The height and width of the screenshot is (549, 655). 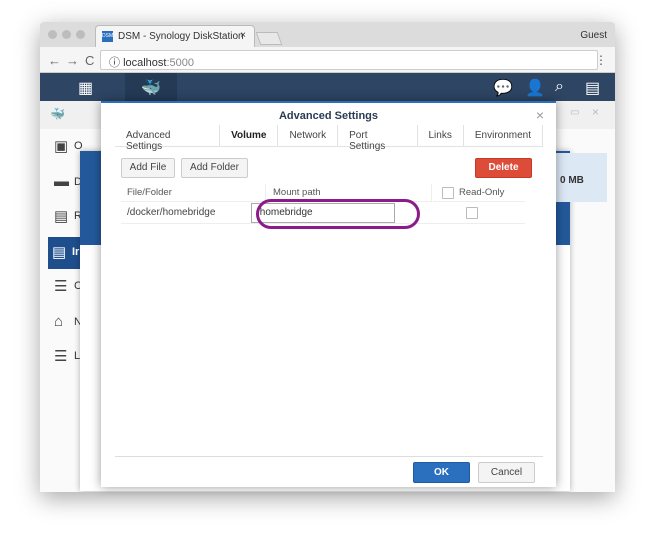 What do you see at coordinates (328, 116) in the screenshot?
I see `dialog-title: Advanced Settings` at bounding box center [328, 116].